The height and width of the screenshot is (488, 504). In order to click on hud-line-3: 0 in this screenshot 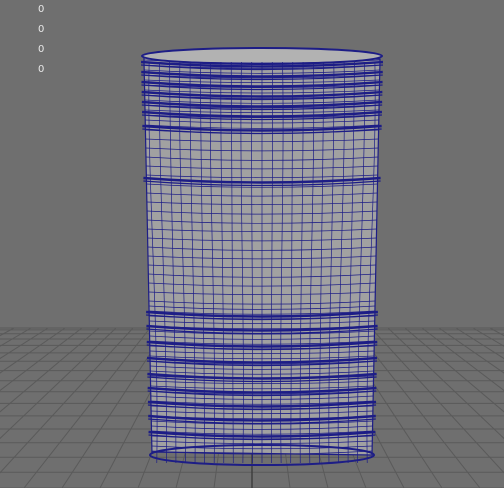, I will do `click(41, 49)`.